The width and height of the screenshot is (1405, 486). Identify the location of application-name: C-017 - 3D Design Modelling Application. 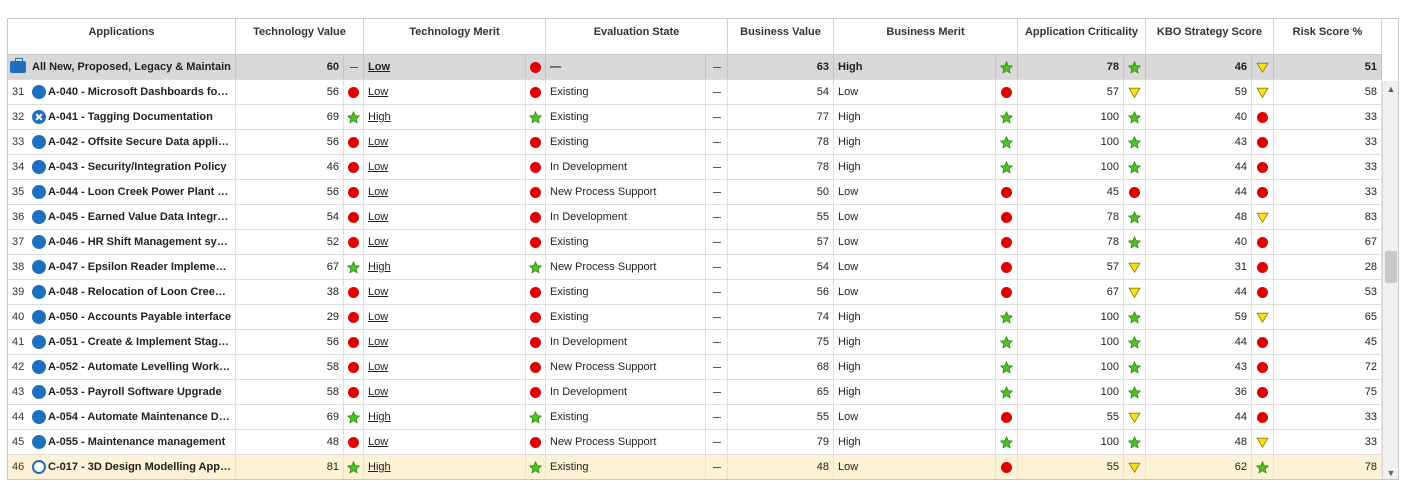
(133, 467).